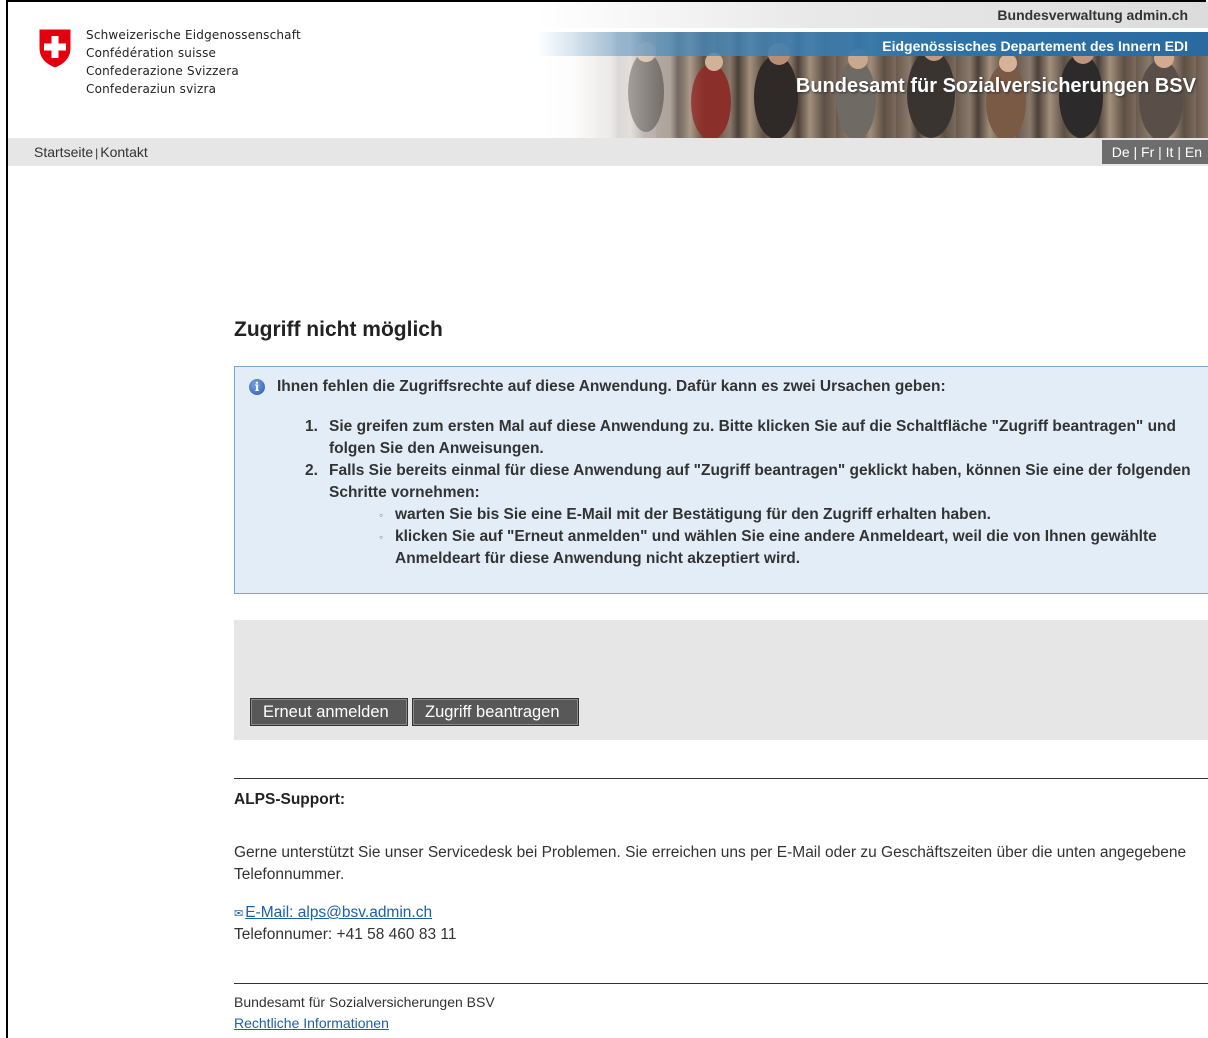 This screenshot has height=1038, width=1208. I want to click on admin-ch-link: Bundesverwaltung admin.ch, so click(1092, 15).